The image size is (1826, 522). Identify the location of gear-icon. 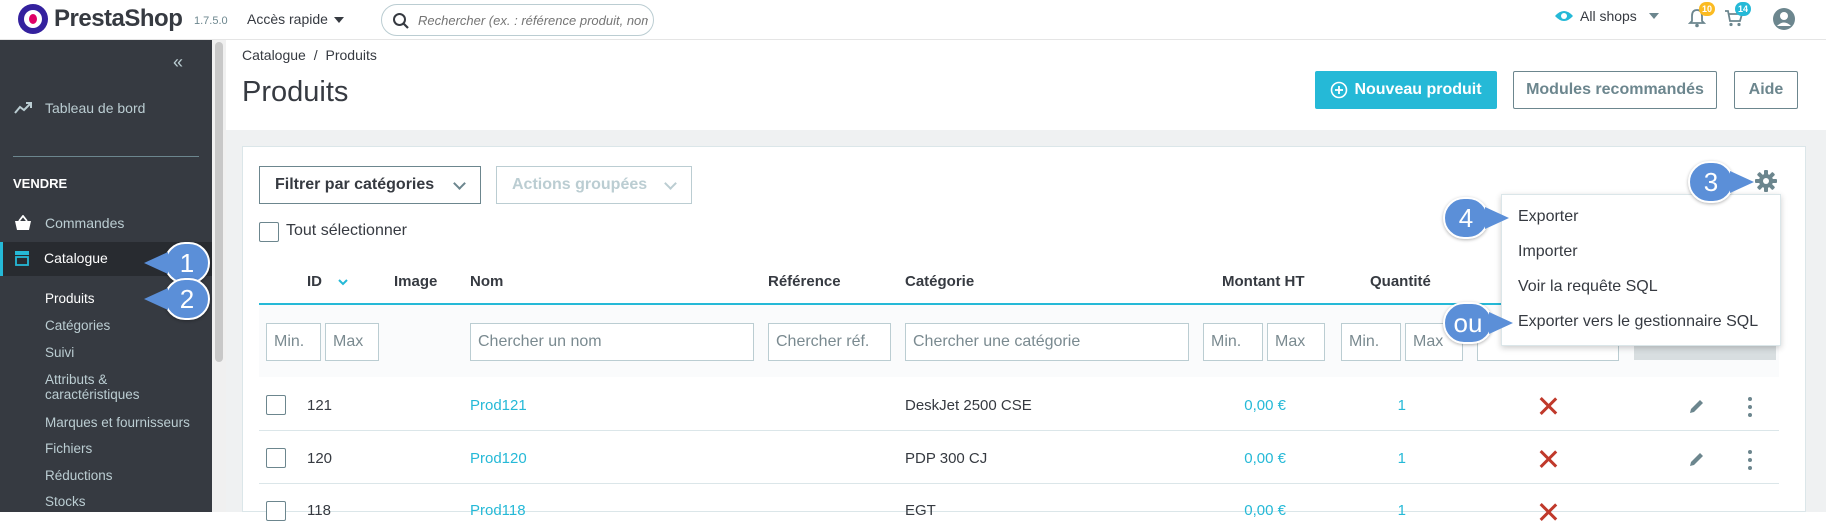
(1766, 181).